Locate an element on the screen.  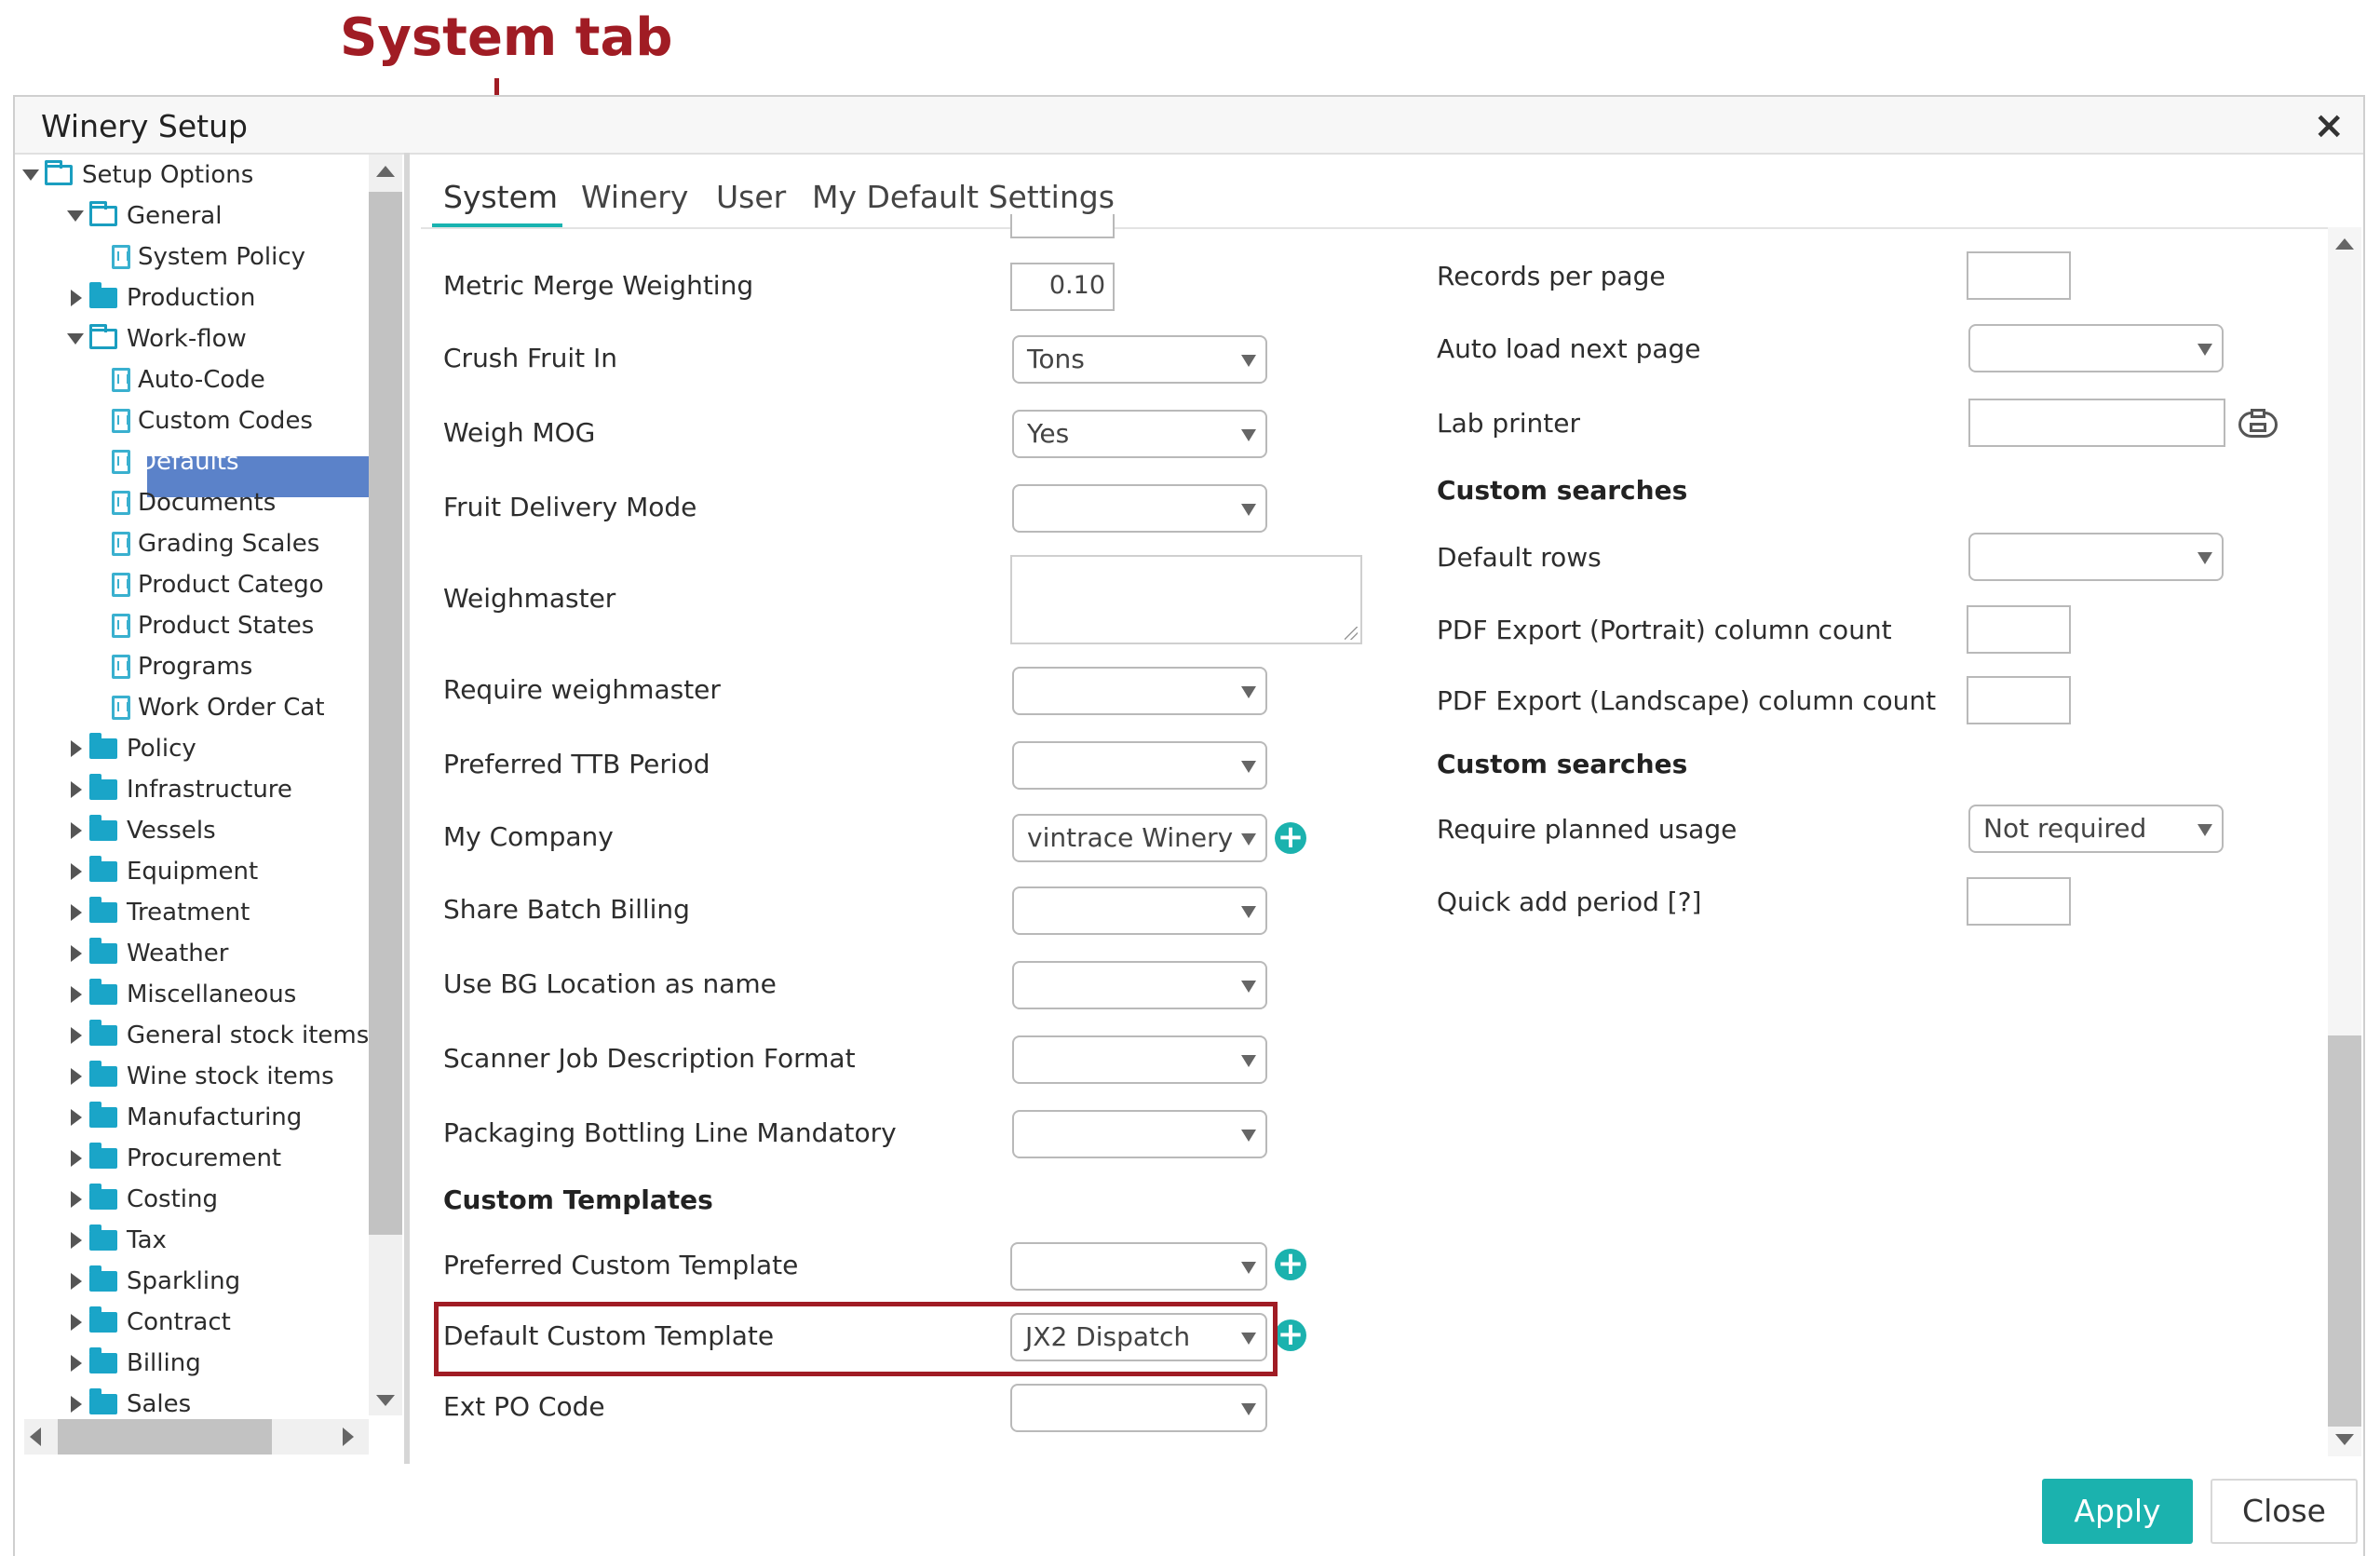
tree-item: Grading Scales is located at coordinates (197, 543).